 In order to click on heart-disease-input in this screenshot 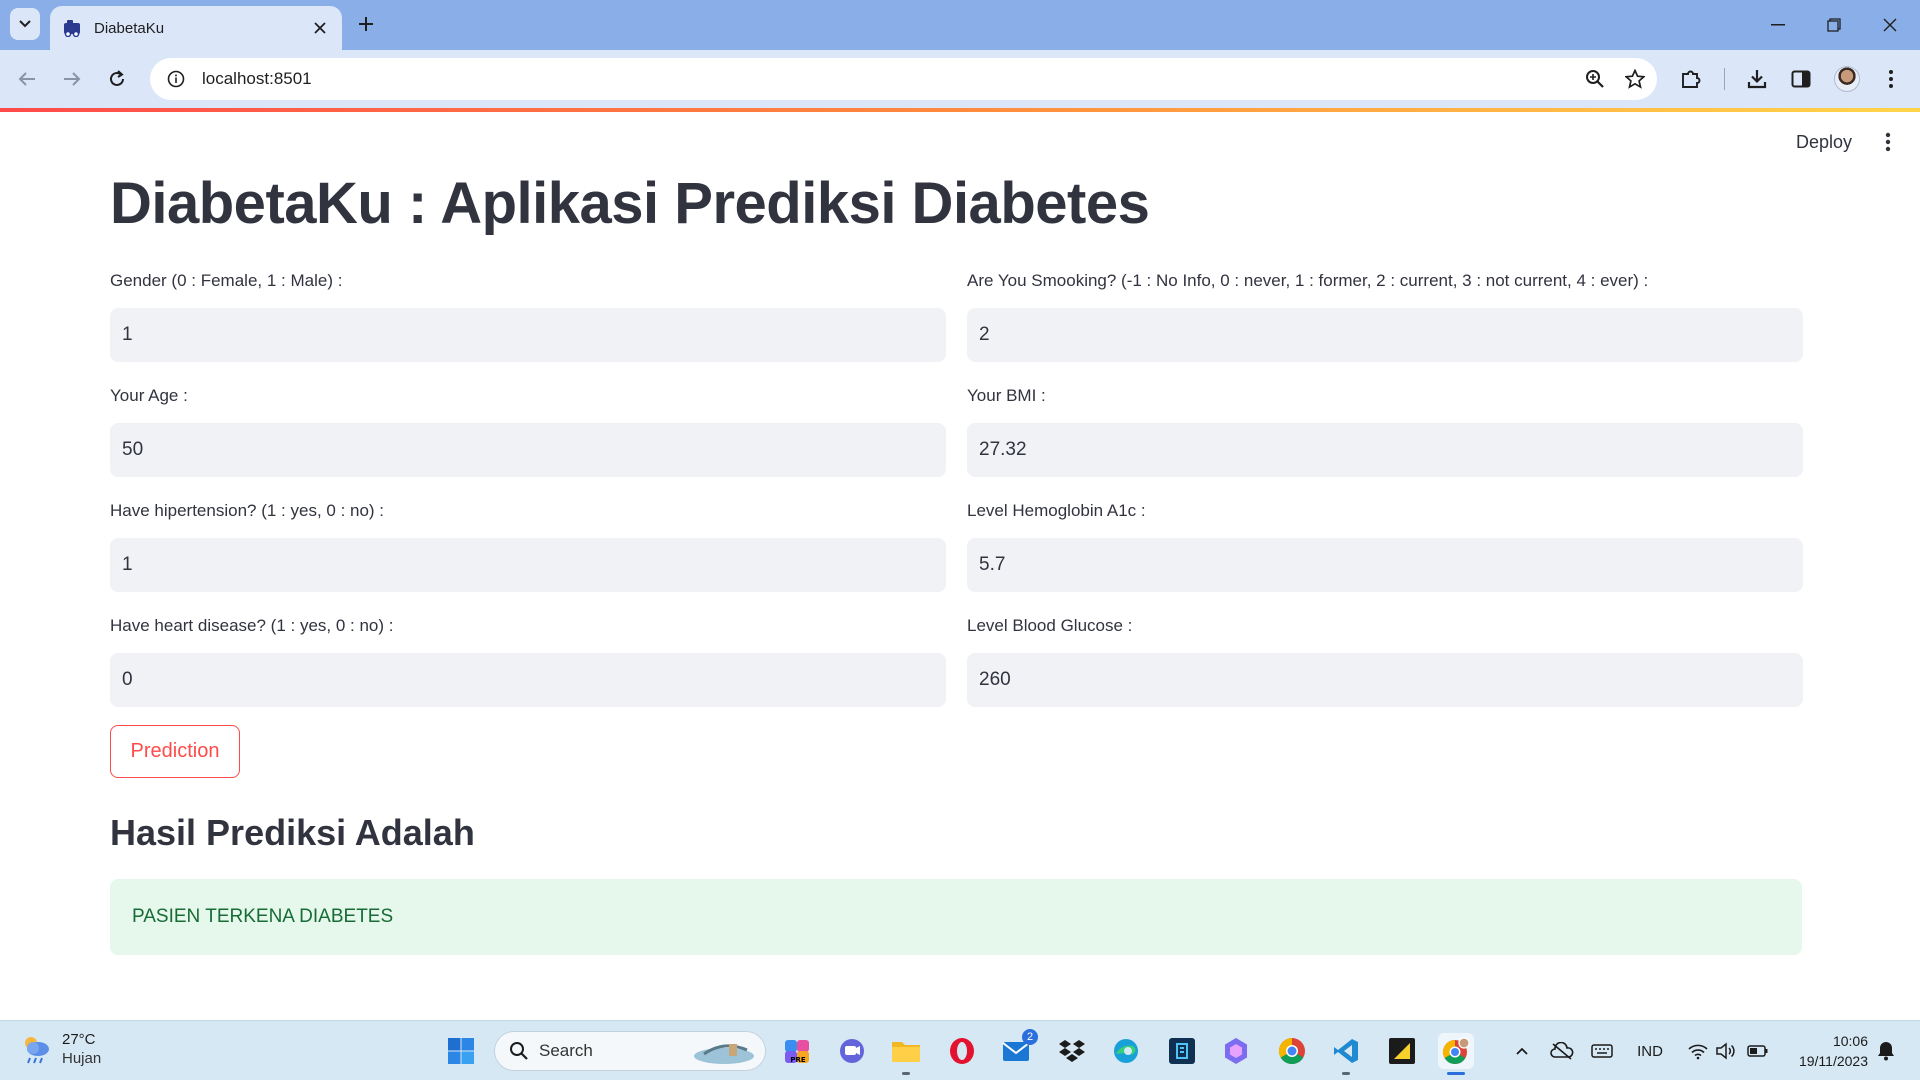, I will do `click(528, 680)`.